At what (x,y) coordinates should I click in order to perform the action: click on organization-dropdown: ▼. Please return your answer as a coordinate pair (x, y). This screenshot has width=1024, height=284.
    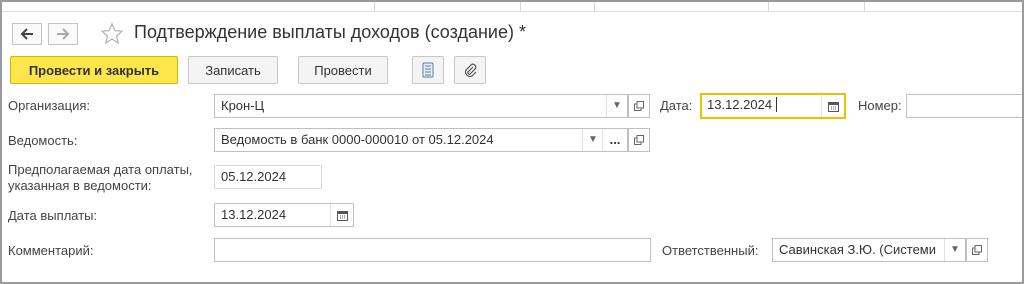
    Looking at the image, I should click on (616, 106).